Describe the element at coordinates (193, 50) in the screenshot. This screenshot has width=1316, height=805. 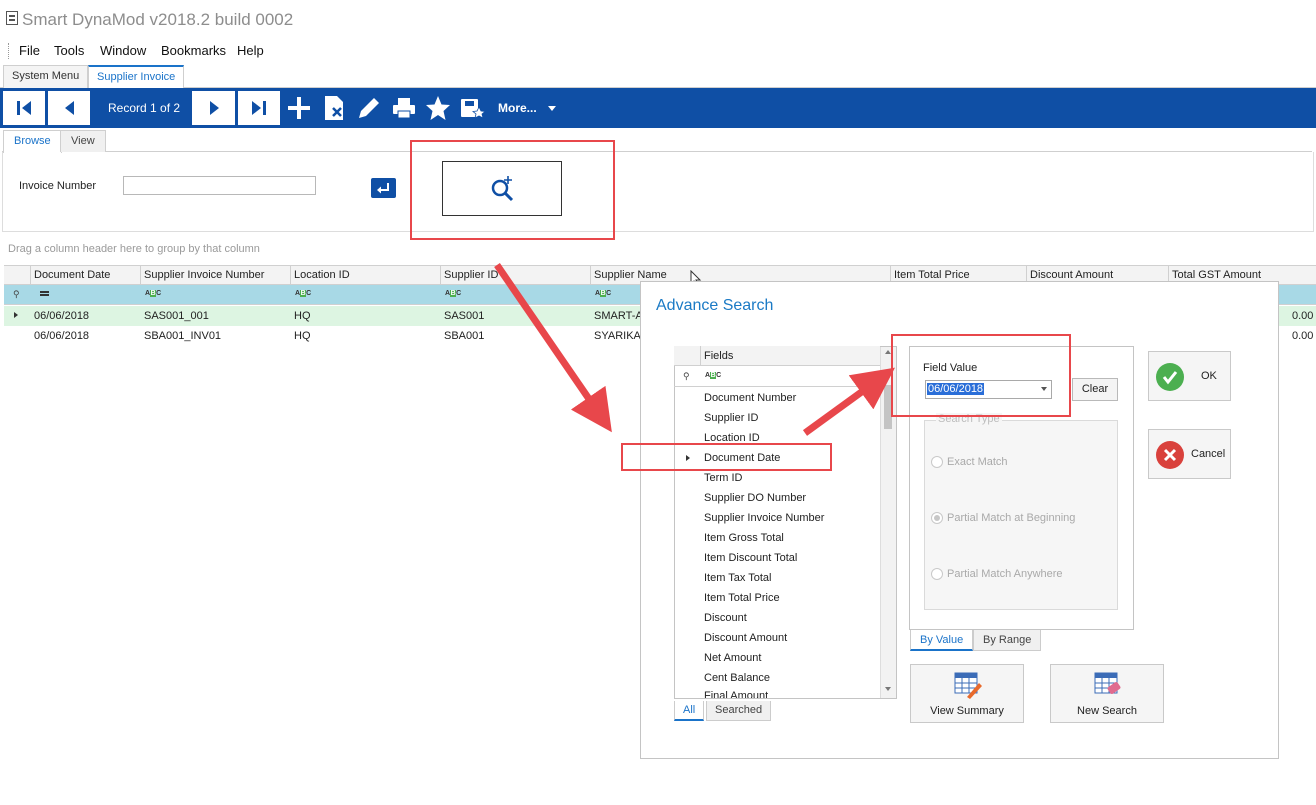
I see `menu-bookmarks: Bookmarks` at that location.